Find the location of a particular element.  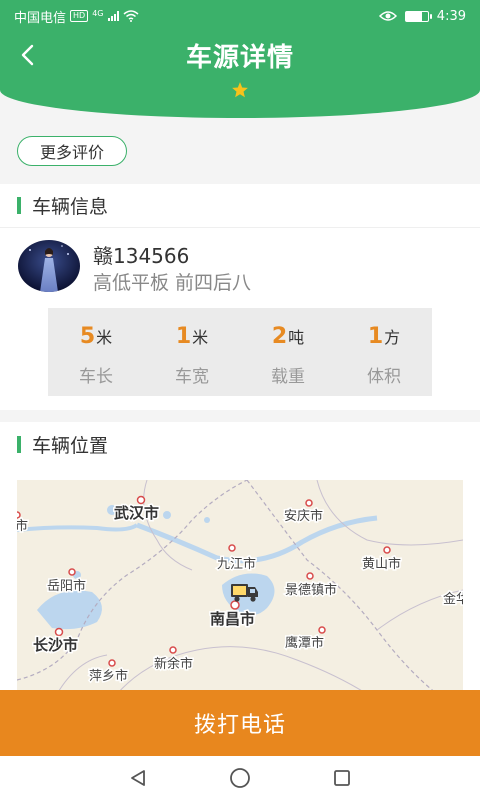

yangtze-river is located at coordinates (257, 539).